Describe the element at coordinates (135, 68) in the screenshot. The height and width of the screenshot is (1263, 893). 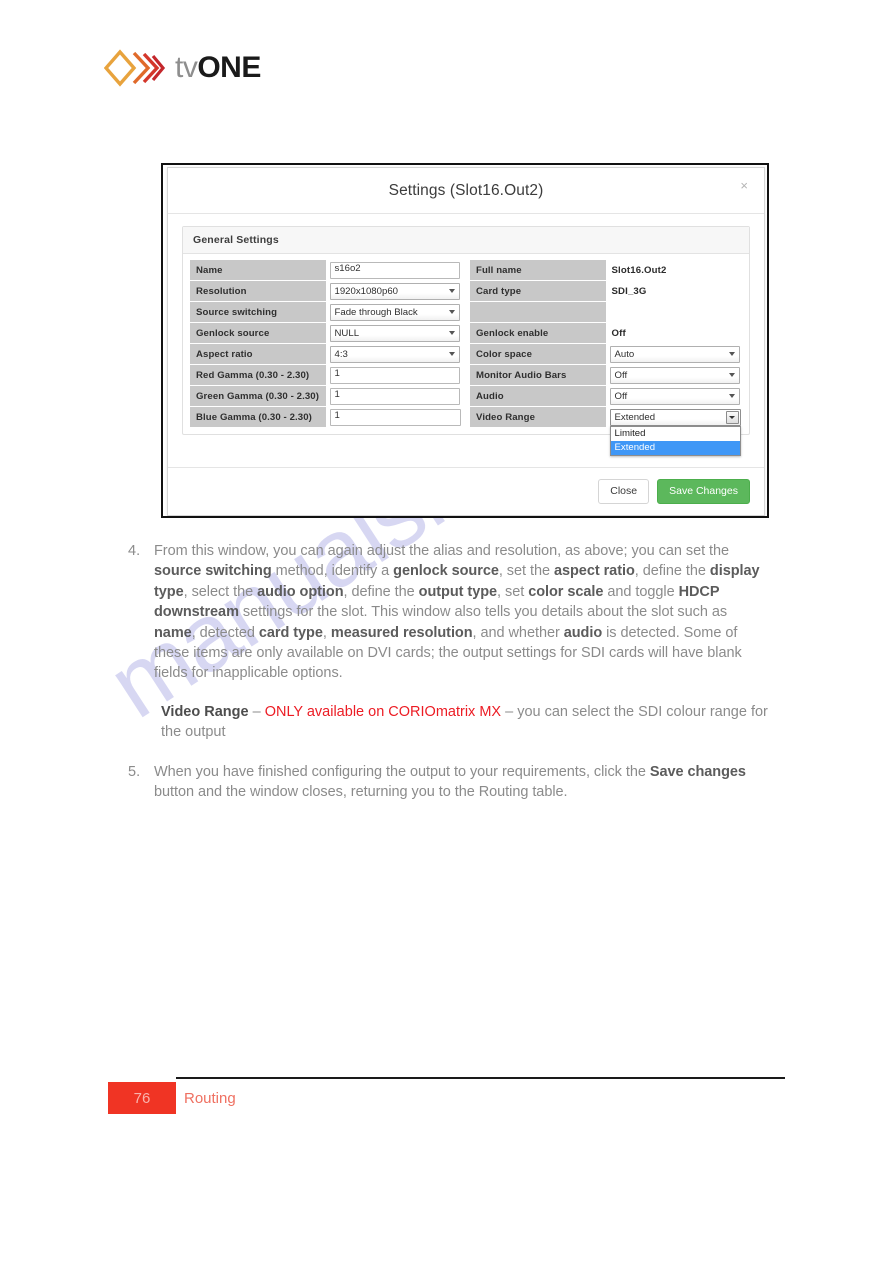
I see `tvone-diamond-chevron-logo-icon` at that location.